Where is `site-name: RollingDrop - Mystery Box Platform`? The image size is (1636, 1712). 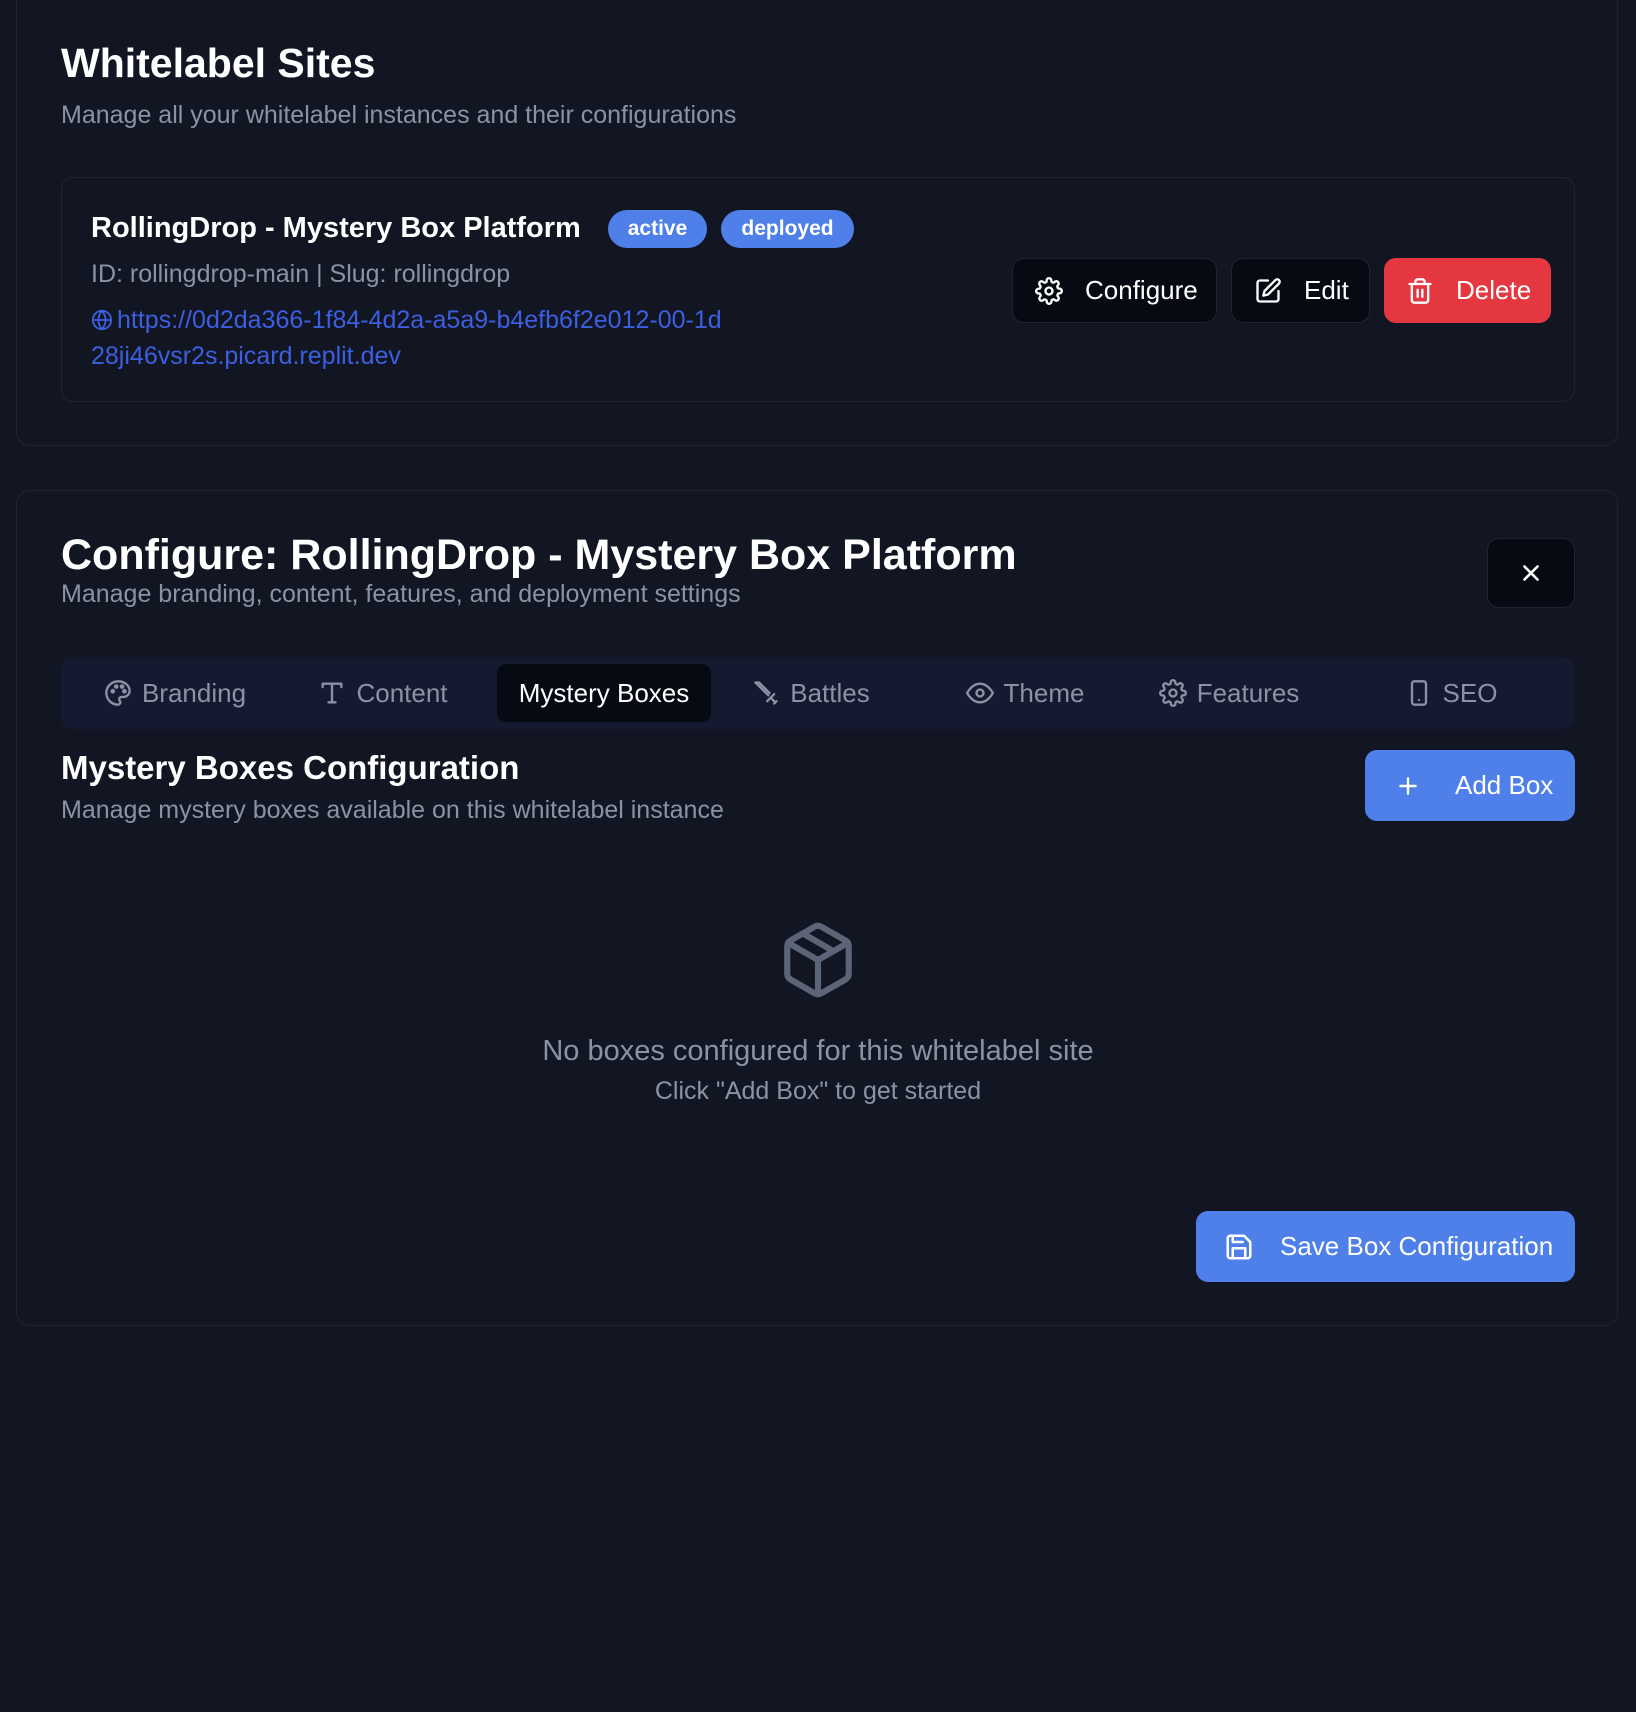 site-name: RollingDrop - Mystery Box Platform is located at coordinates (336, 228).